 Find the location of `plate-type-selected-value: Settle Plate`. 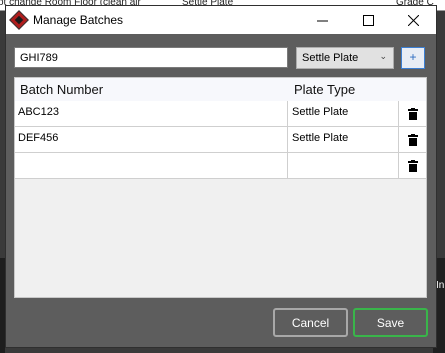

plate-type-selected-value: Settle Plate is located at coordinates (330, 58).